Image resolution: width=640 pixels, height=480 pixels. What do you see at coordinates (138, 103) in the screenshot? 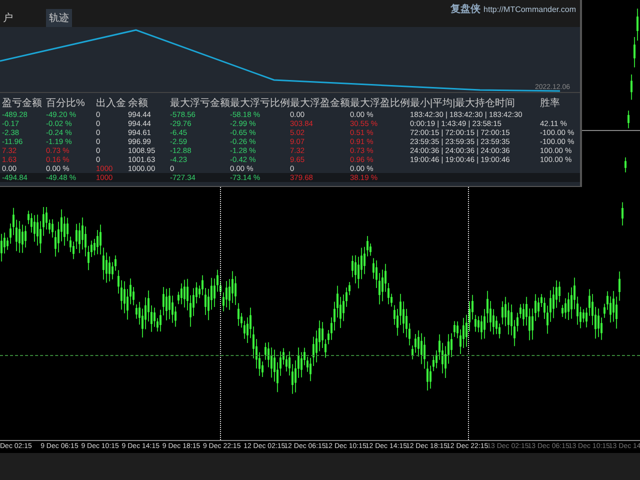
I see `column-header: 余额` at bounding box center [138, 103].